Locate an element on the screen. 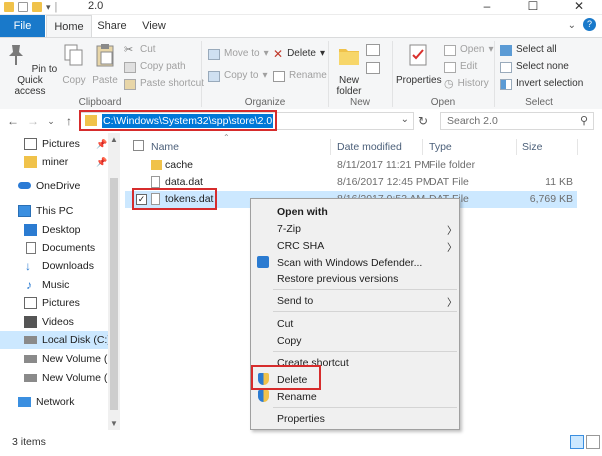 This screenshot has height=456, width=602. tab-view: View is located at coordinates (154, 26).